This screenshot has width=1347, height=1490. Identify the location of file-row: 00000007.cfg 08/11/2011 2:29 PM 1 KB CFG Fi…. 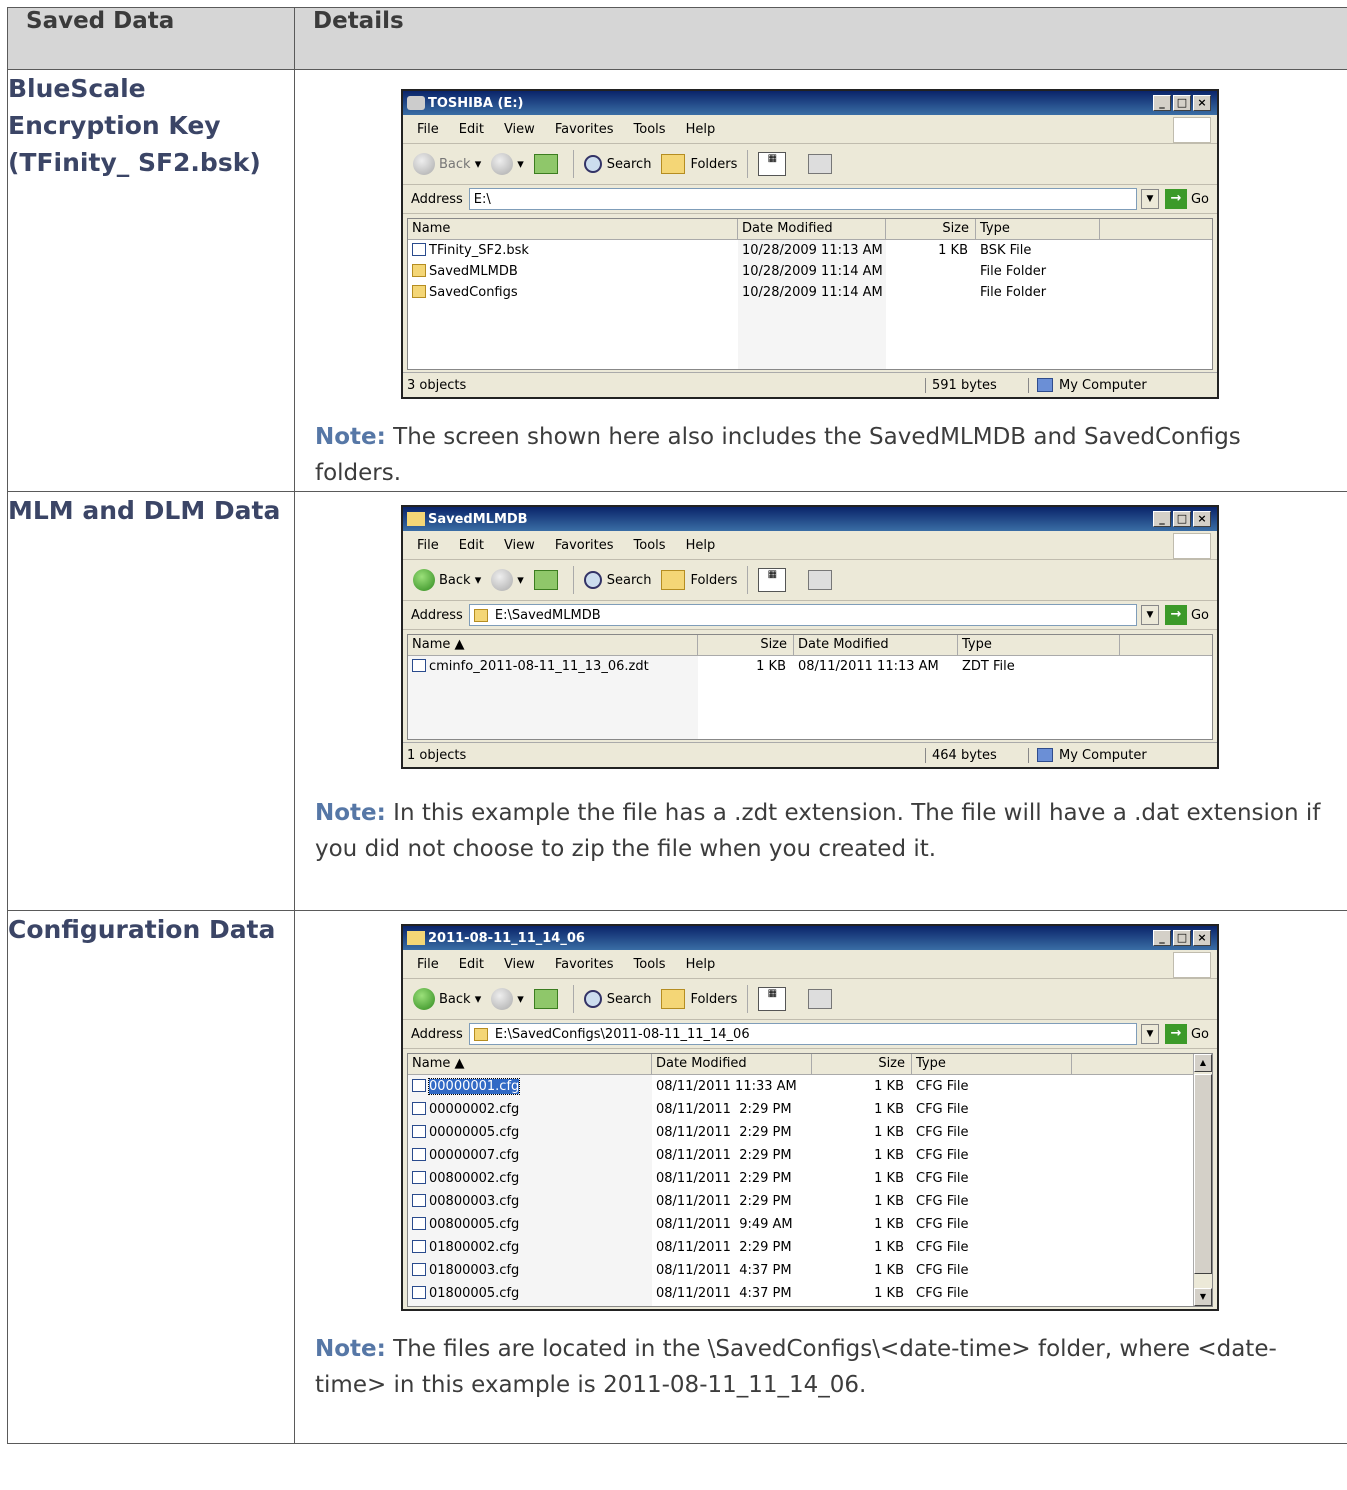
(810, 1155).